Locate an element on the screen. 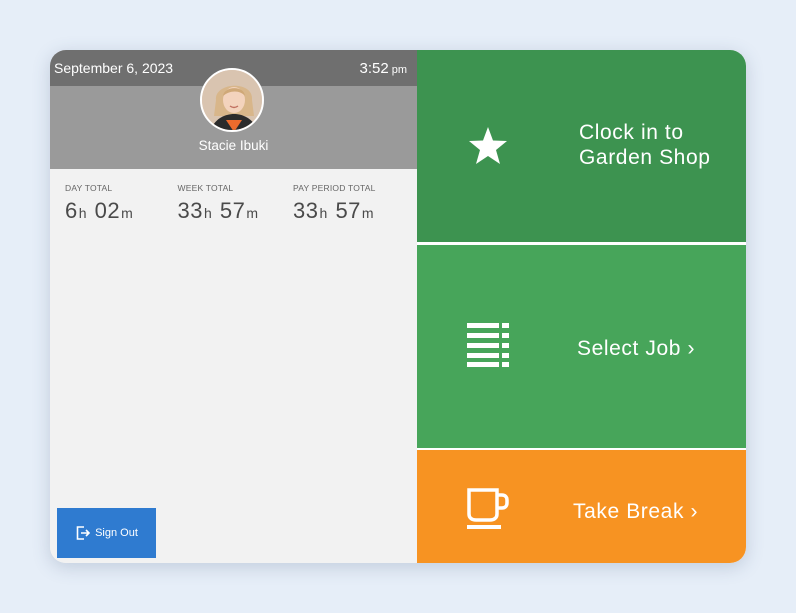  week-total: WEEK TOTAL 33h 57m is located at coordinates (234, 203).